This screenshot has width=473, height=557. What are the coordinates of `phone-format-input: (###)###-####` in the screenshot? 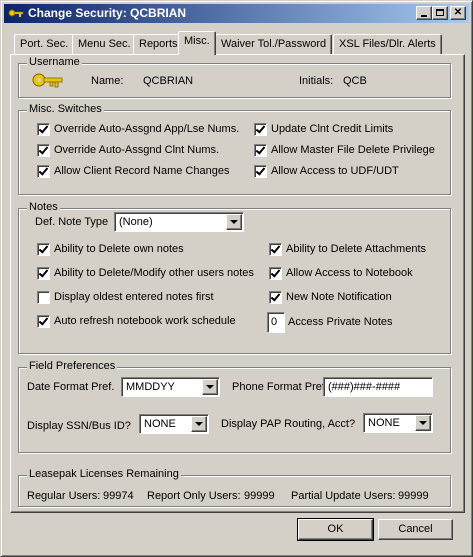 It's located at (378, 387).